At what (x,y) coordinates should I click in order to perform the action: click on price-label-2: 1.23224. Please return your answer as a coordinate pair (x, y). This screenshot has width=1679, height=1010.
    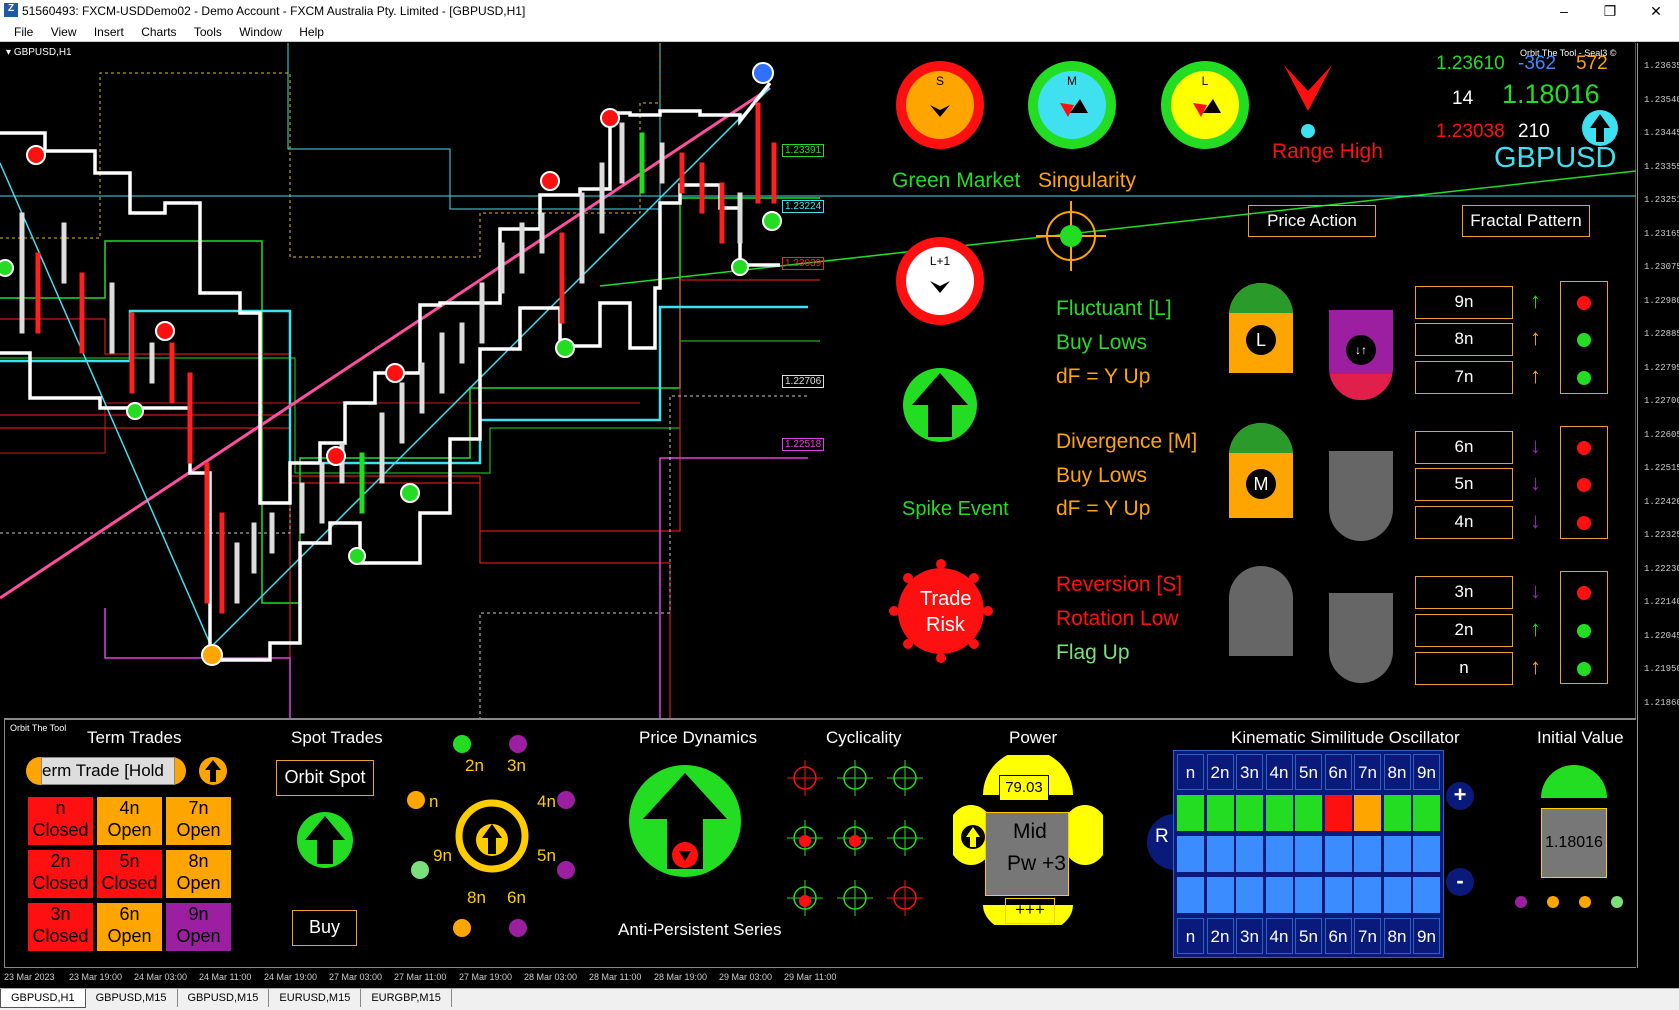
    Looking at the image, I should click on (803, 206).